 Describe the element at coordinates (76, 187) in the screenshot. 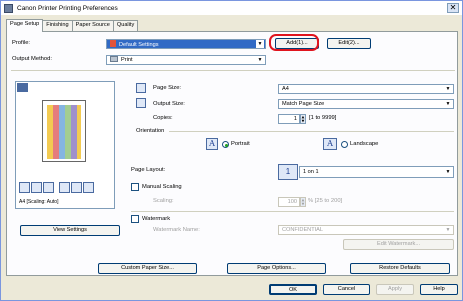

I see `layout-5-icon` at that location.